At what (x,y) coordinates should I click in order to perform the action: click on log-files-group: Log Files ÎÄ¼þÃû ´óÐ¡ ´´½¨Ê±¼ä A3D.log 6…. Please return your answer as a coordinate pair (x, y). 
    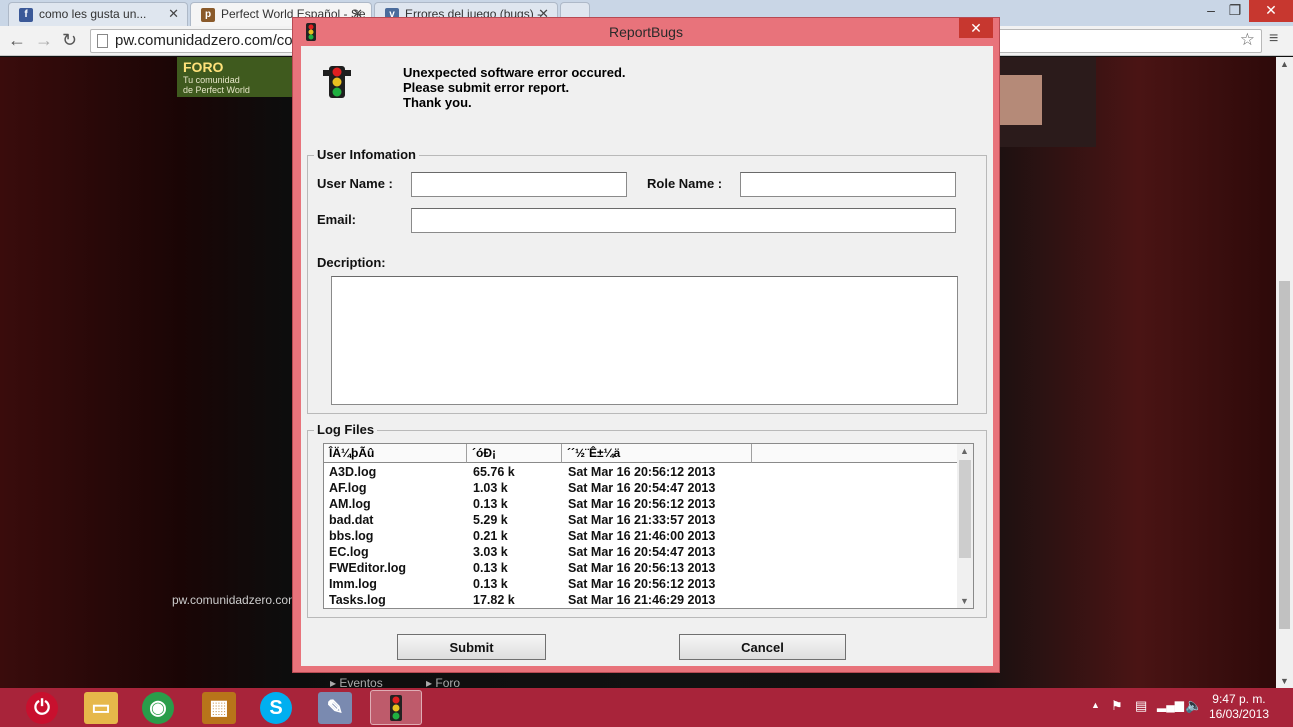
    Looking at the image, I should click on (647, 520).